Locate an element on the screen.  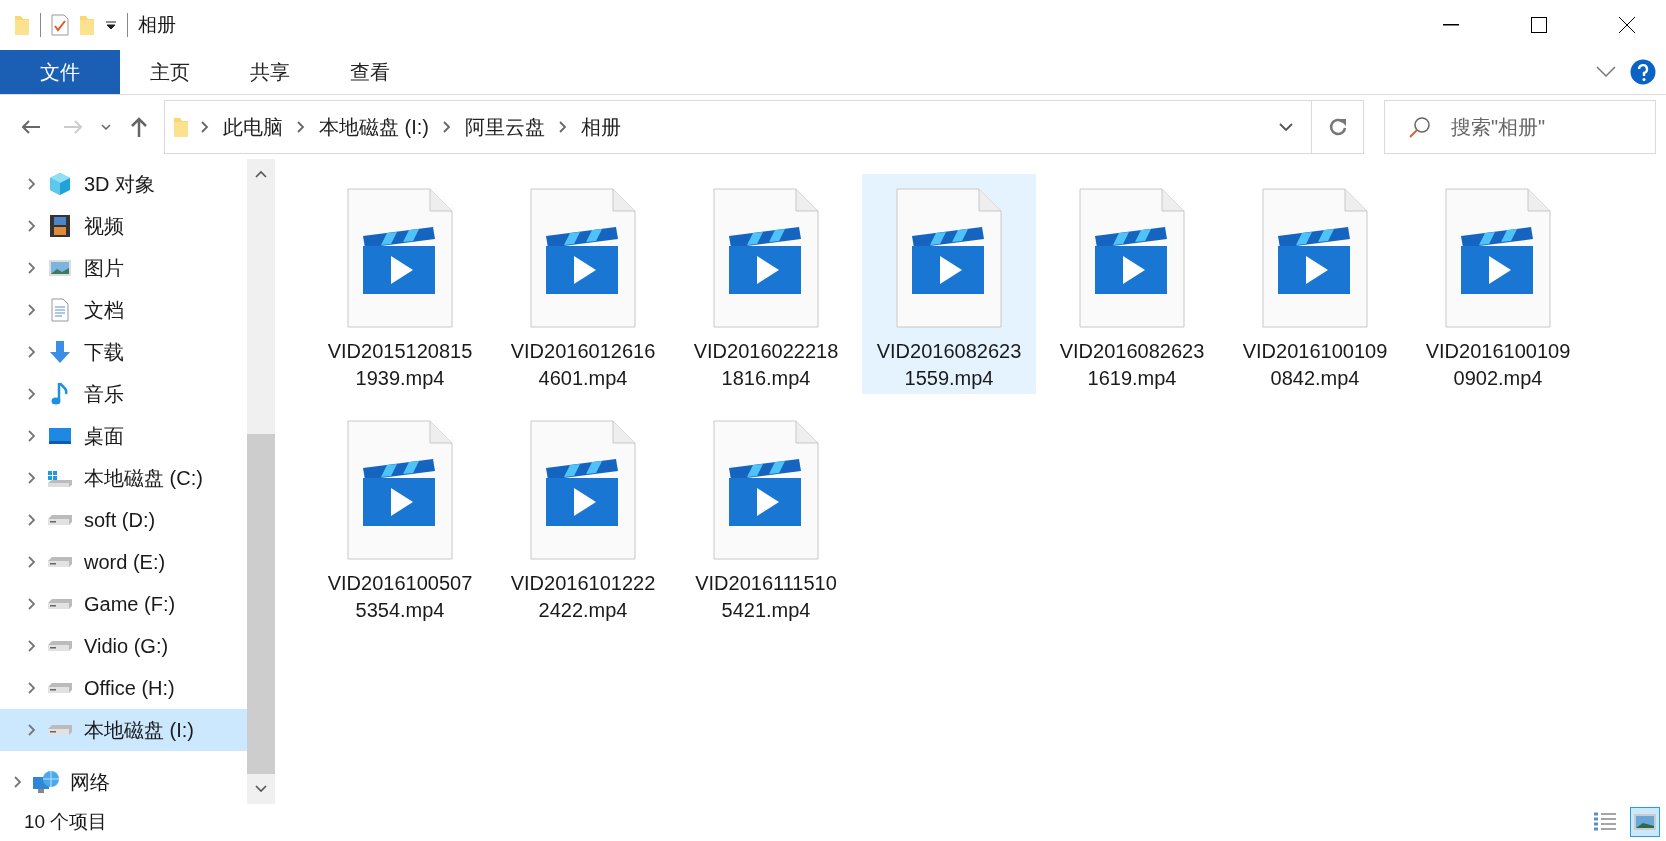
sidebar-item: 下载 is located at coordinates (123, 352).